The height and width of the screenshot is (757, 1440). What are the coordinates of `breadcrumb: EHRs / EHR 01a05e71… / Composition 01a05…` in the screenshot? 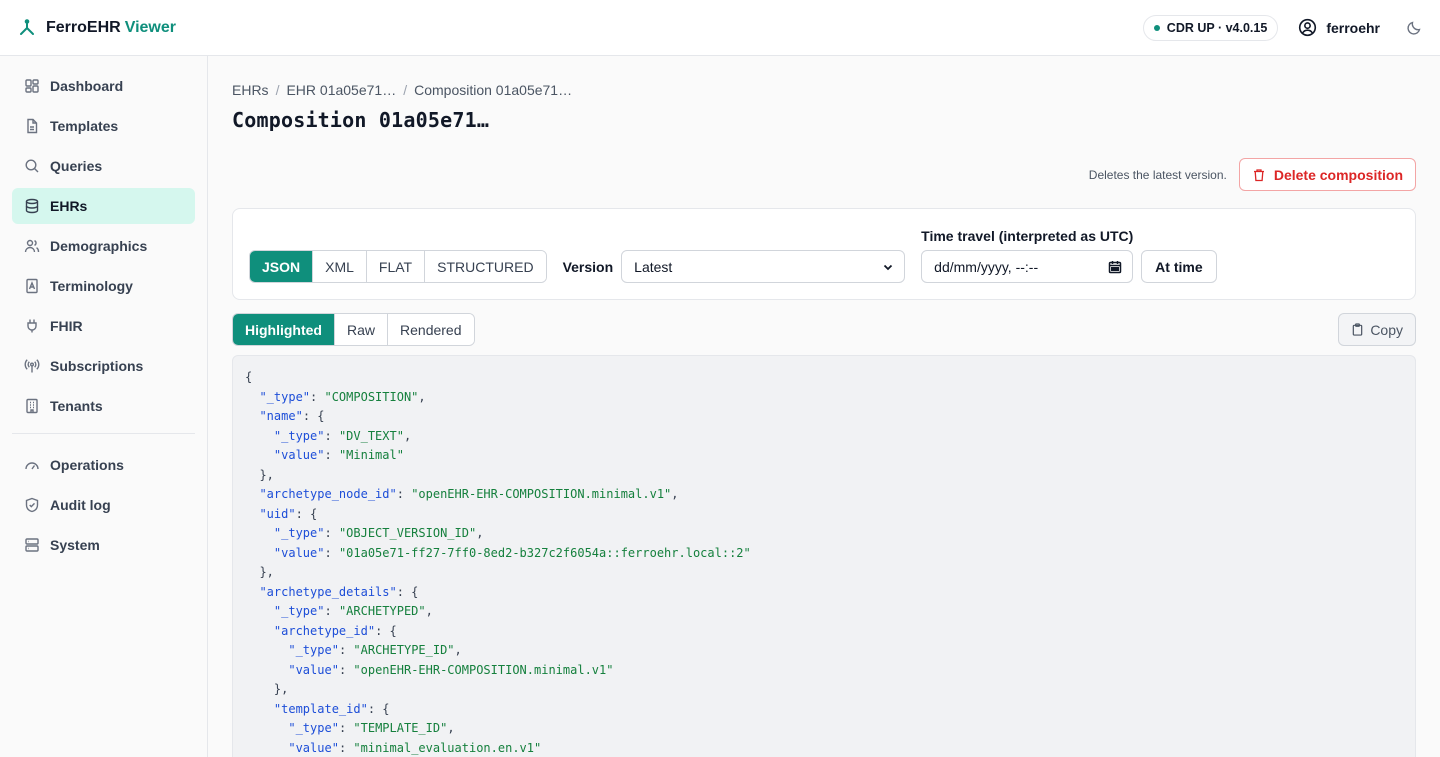 It's located at (824, 90).